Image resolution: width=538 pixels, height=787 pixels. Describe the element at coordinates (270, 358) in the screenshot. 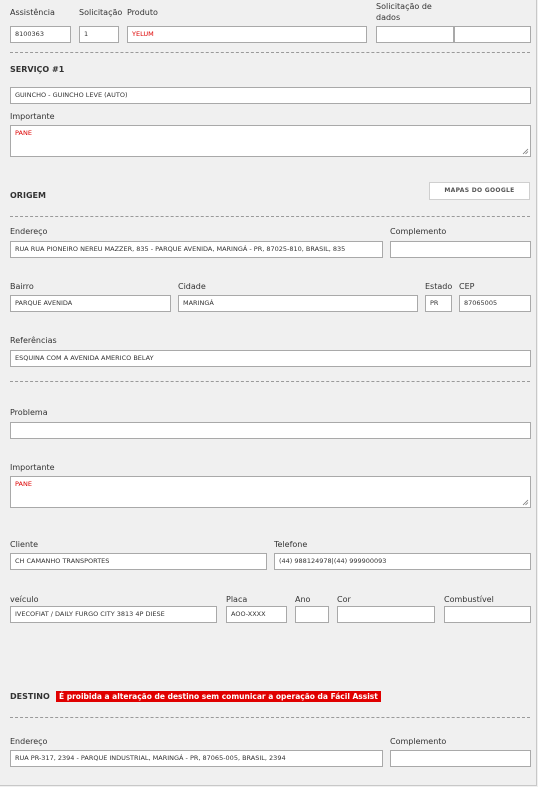

I see `referencias-field: ESQUINA COM A AVENIDA AMERICO BELAY` at that location.